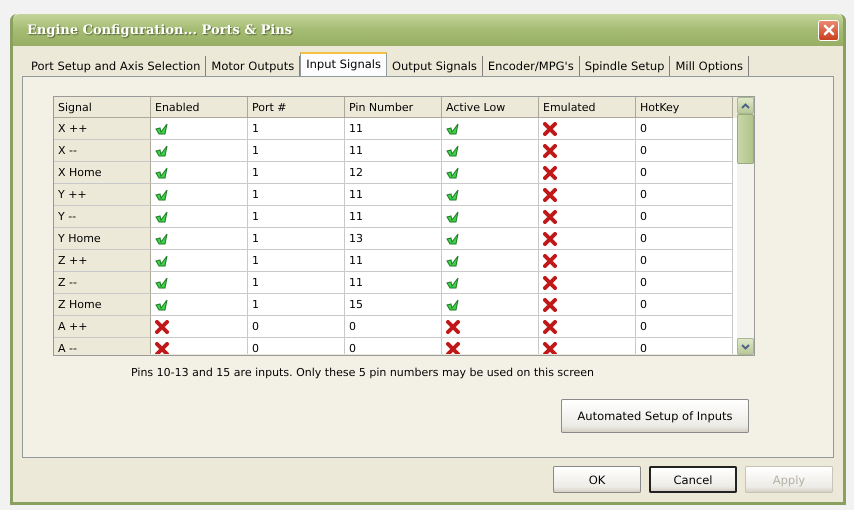 The height and width of the screenshot is (510, 854). I want to click on signal-cell: X Home, so click(102, 173).